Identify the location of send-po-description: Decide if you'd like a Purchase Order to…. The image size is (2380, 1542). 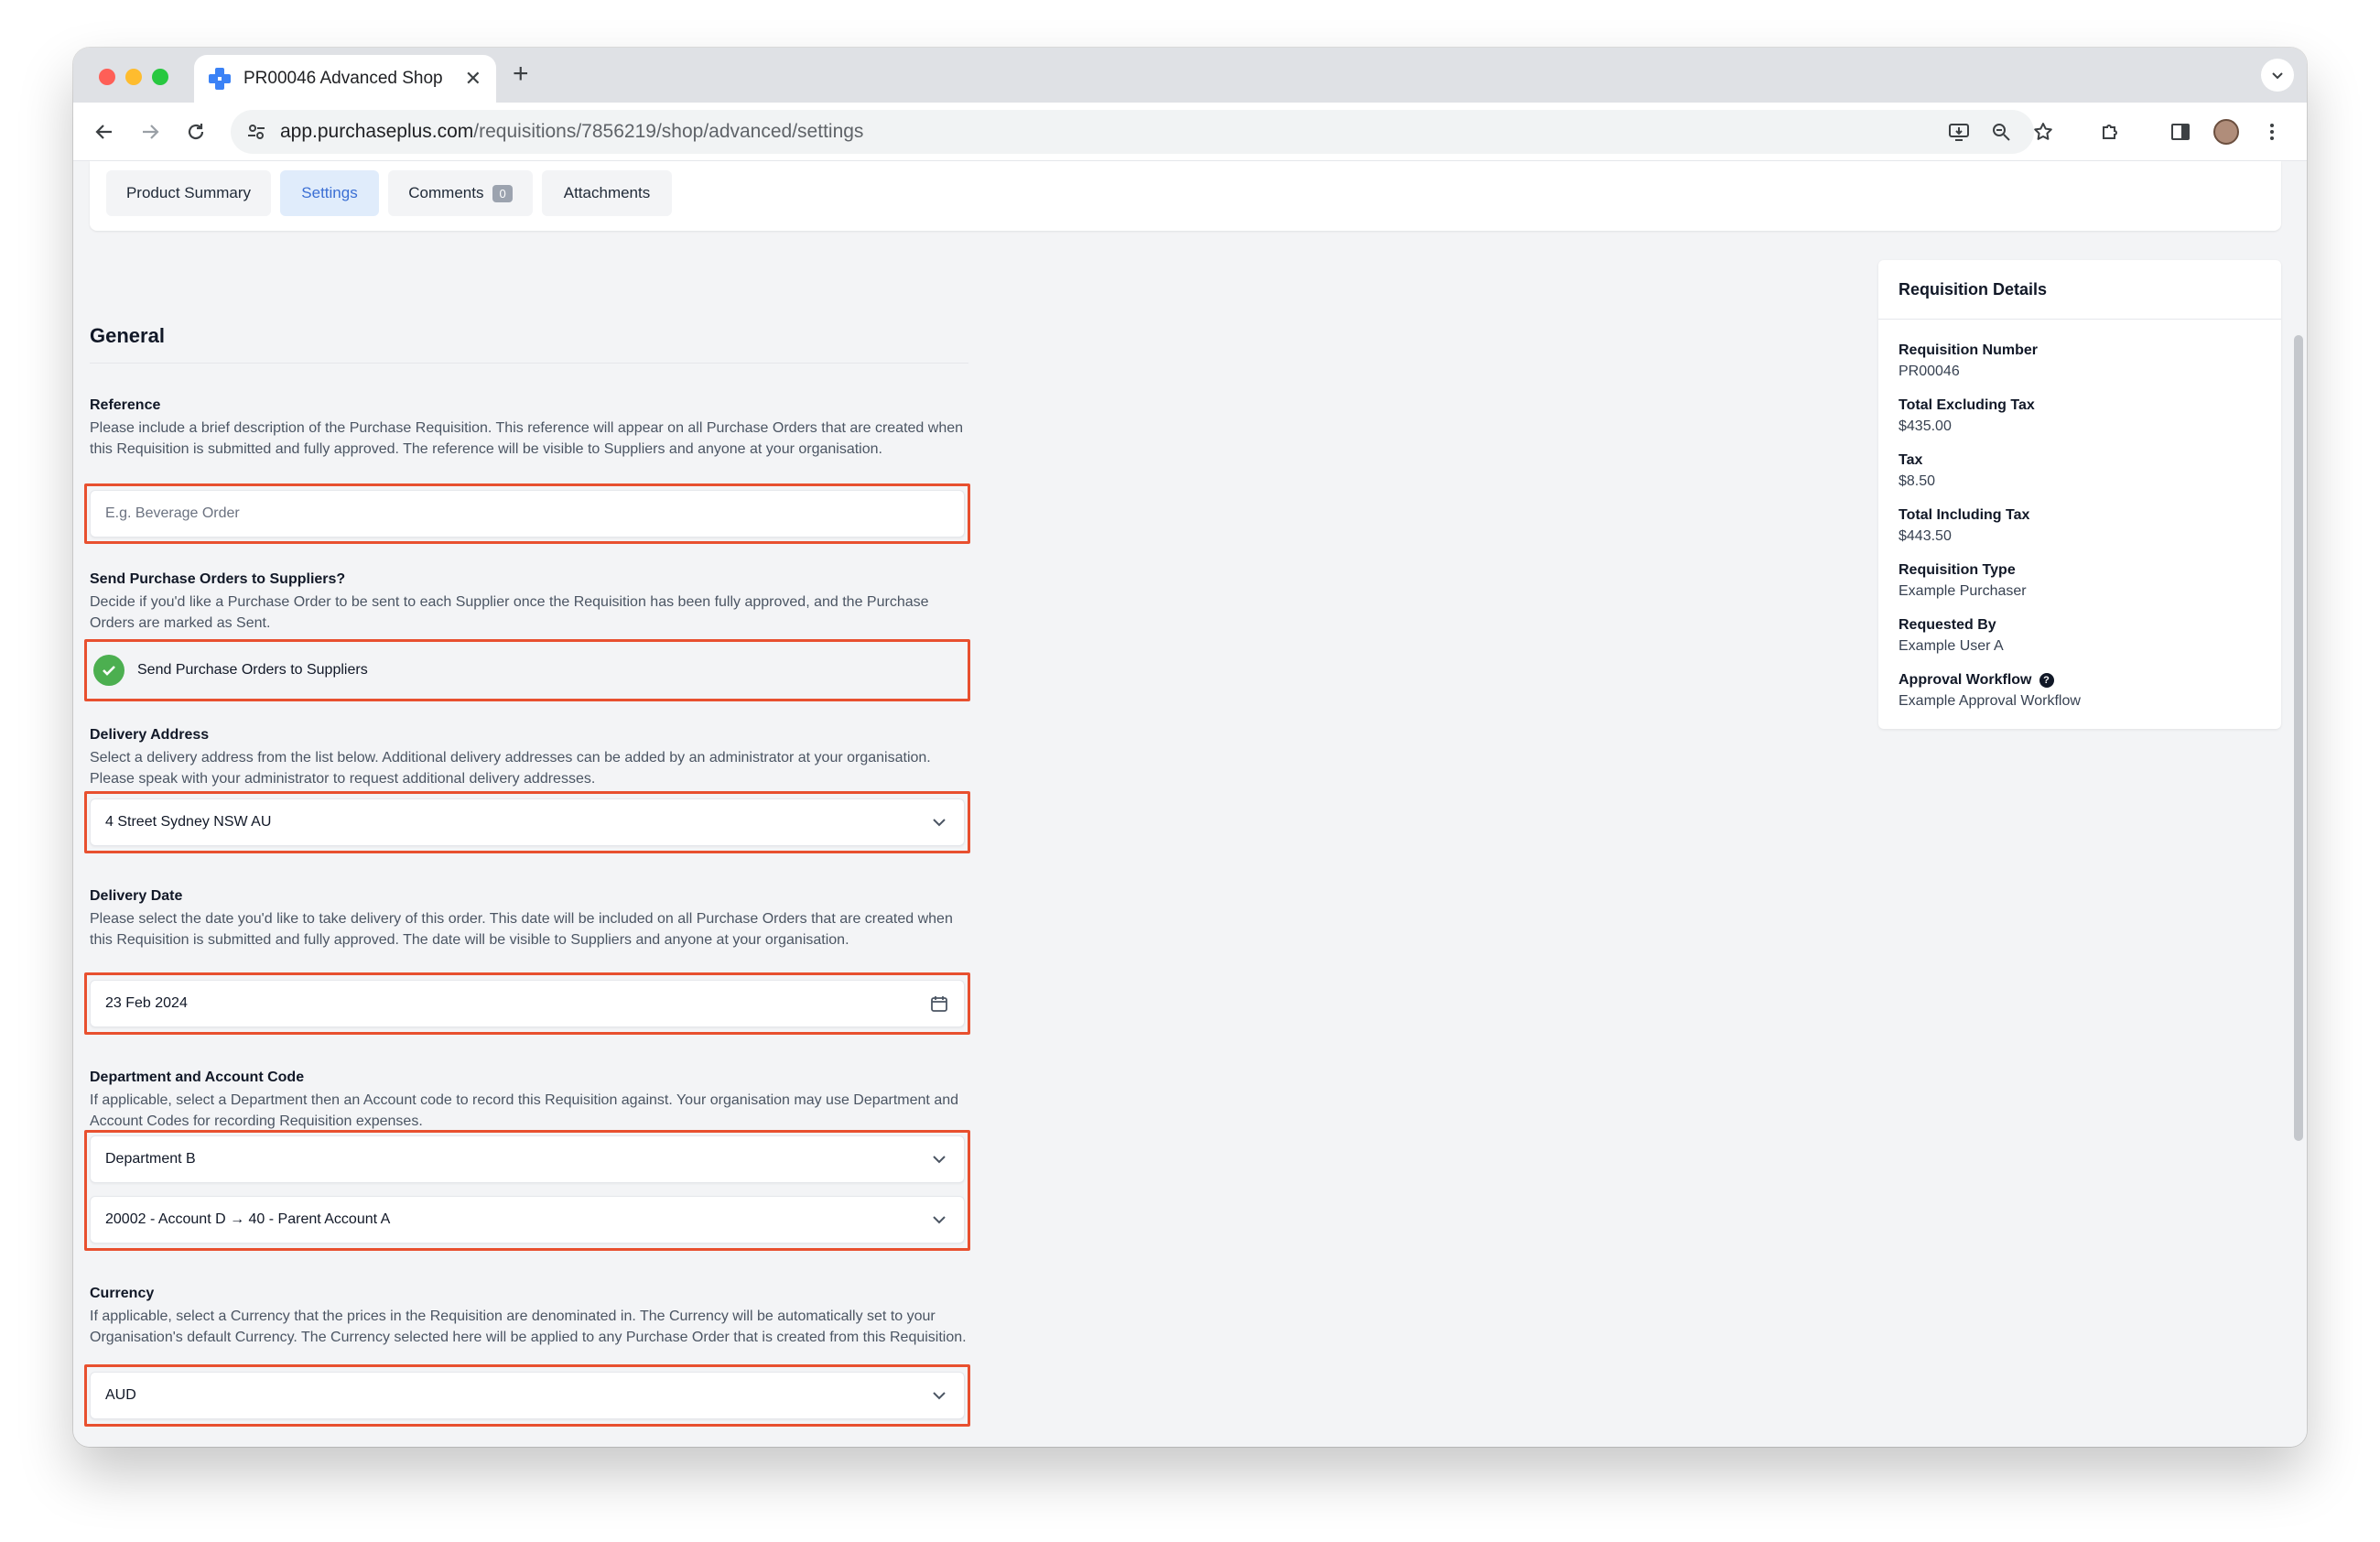
(509, 612).